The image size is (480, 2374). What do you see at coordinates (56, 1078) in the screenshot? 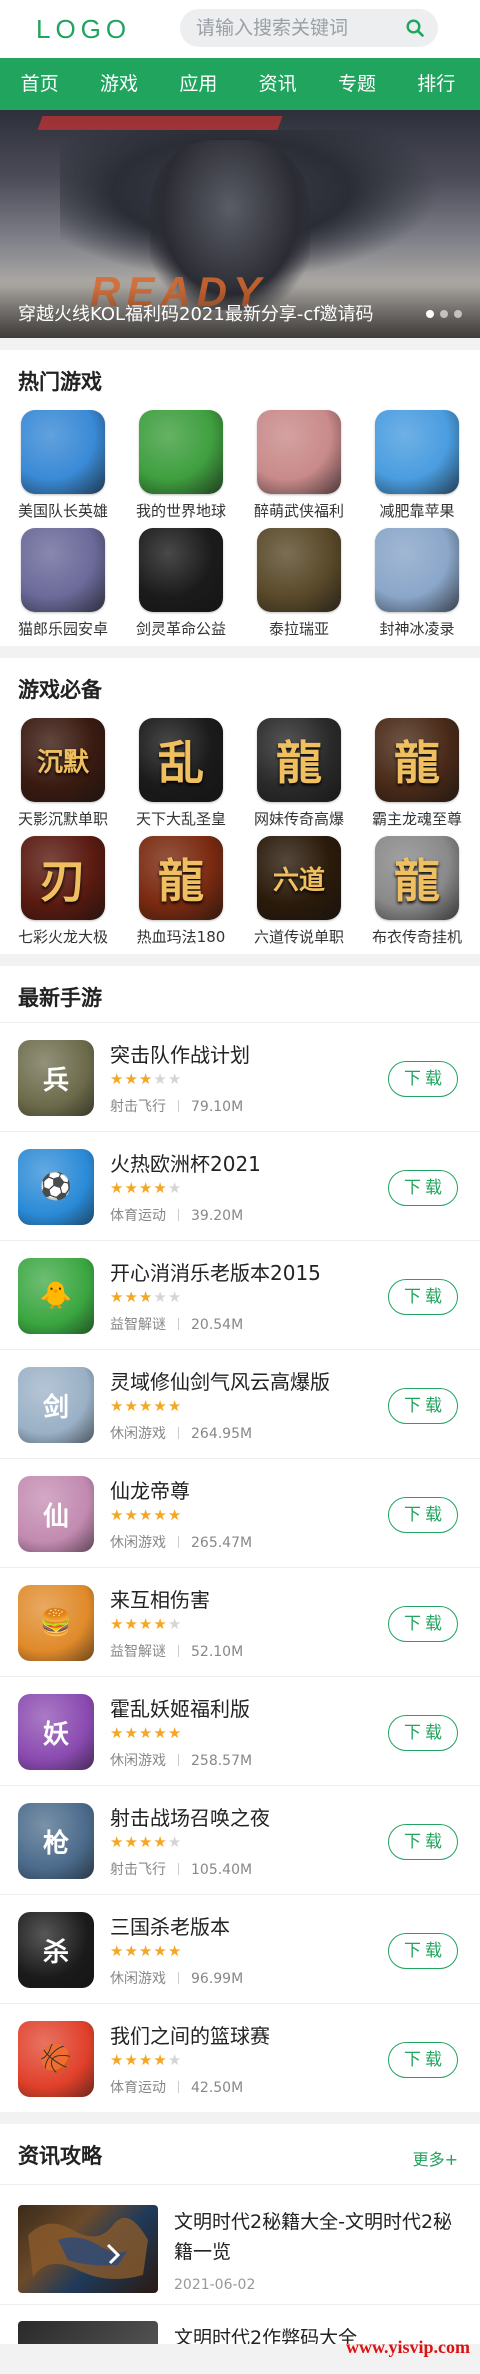
I see `soldier-icon: 兵` at bounding box center [56, 1078].